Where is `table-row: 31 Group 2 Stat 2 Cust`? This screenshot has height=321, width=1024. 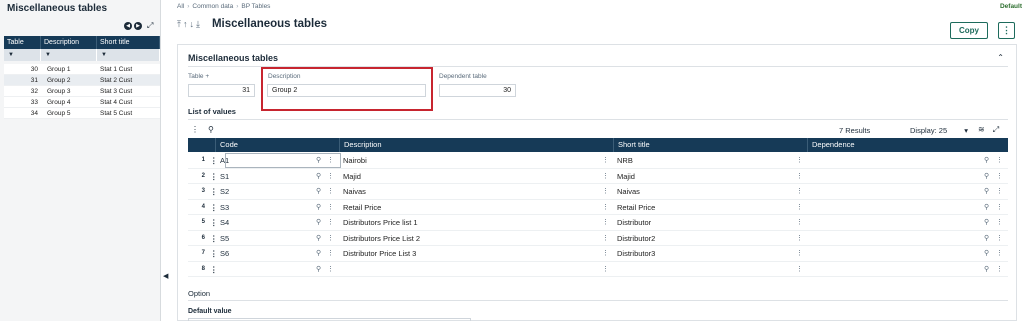 table-row: 31 Group 2 Stat 2 Cust is located at coordinates (82, 80).